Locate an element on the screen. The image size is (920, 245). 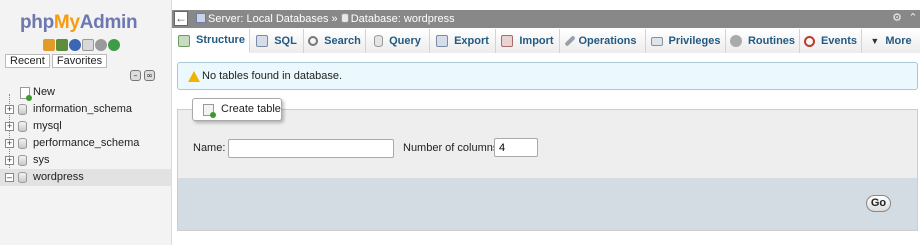
tab-structure: Structure is located at coordinates (212, 41).